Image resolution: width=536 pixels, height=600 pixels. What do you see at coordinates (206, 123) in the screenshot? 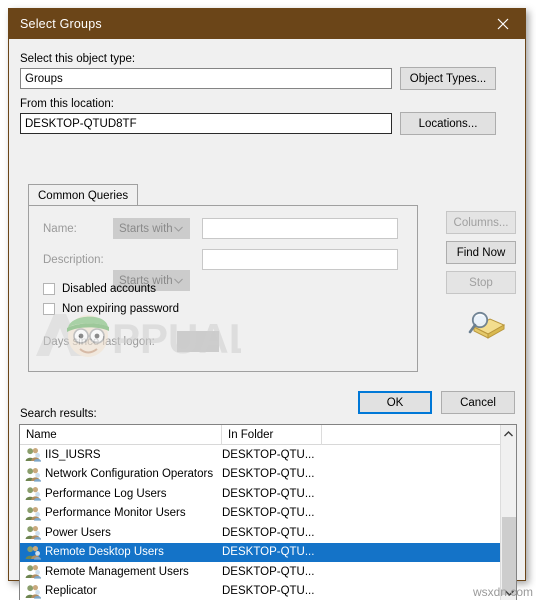
I see `location-input: DESKTOP-QTUD8TF` at bounding box center [206, 123].